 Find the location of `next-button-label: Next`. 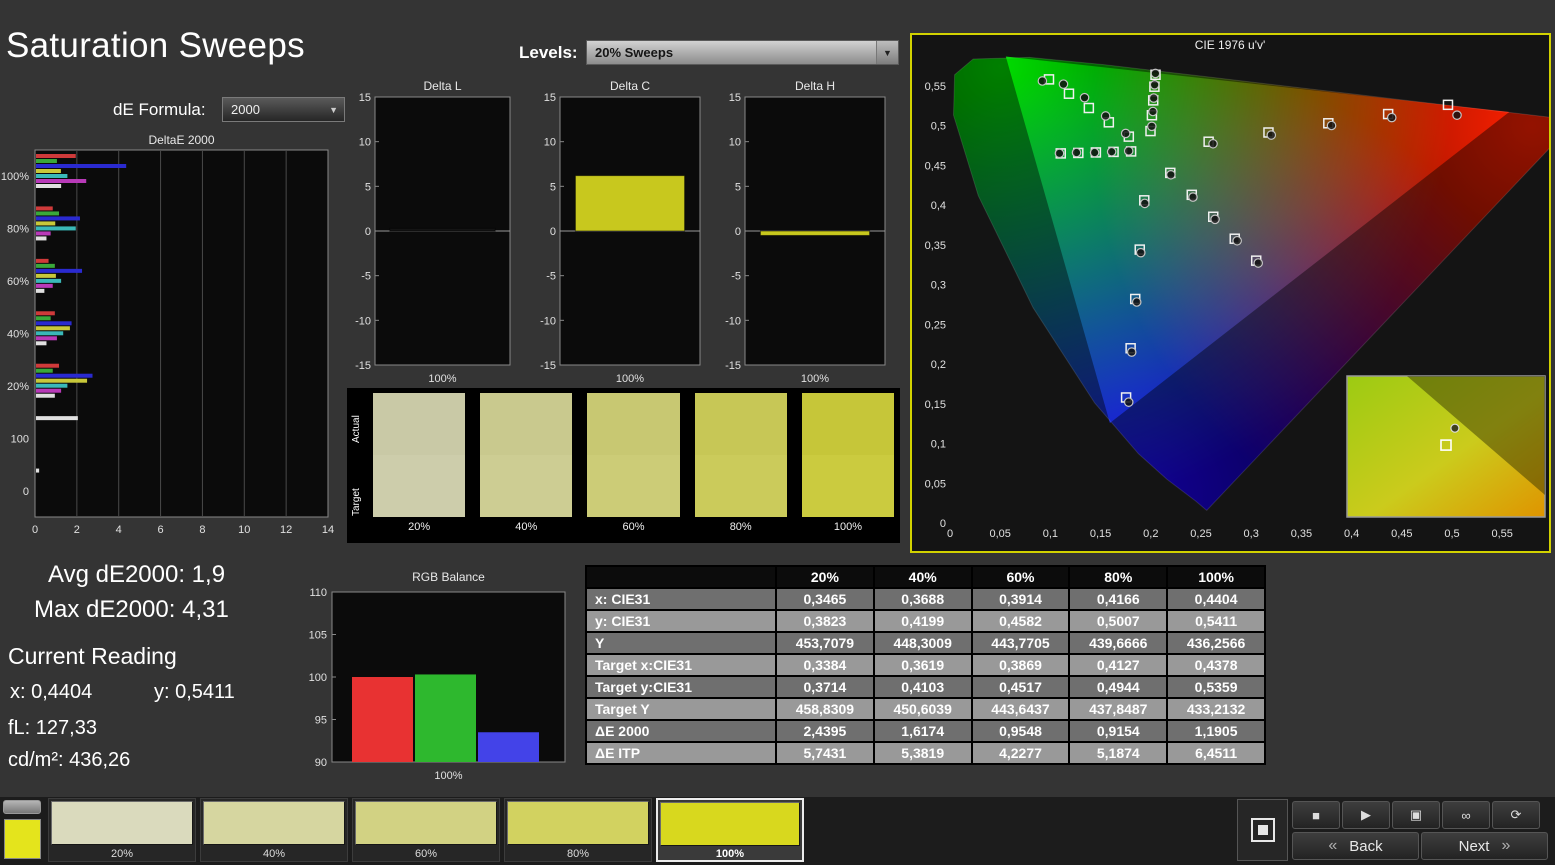

next-button-label: Next is located at coordinates (1474, 846).